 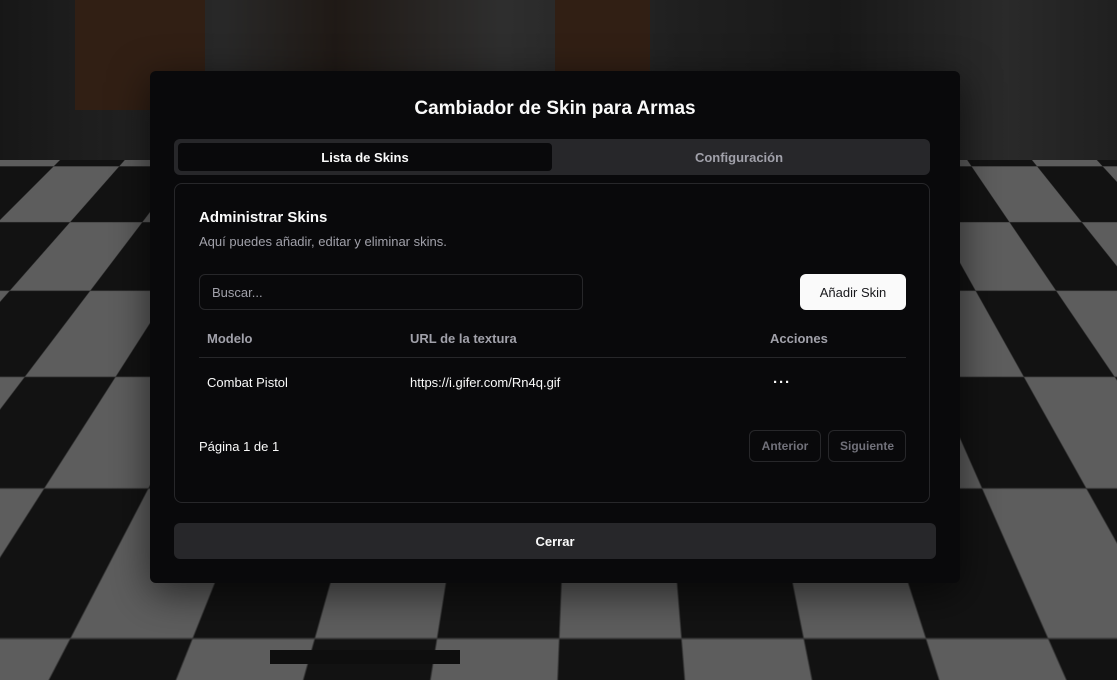 I want to click on more-actions-icon: ···, so click(x=782, y=382).